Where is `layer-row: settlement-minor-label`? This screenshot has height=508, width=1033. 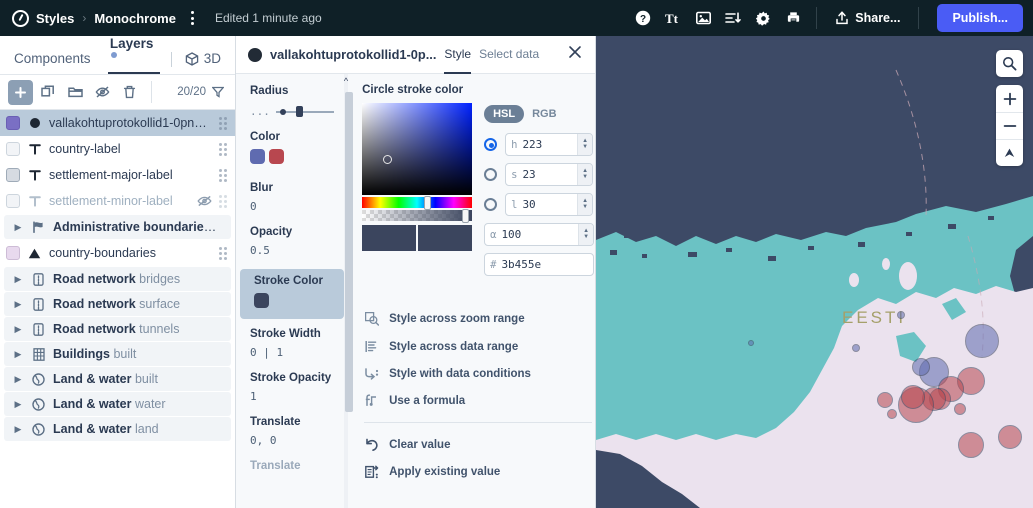
layer-row: settlement-minor-label is located at coordinates (117, 201).